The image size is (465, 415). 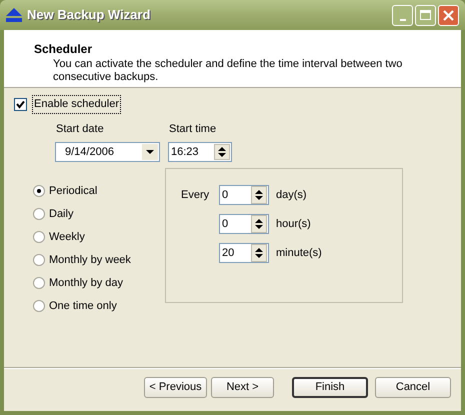 I want to click on window-title: New Backup Wizard, so click(x=88, y=15).